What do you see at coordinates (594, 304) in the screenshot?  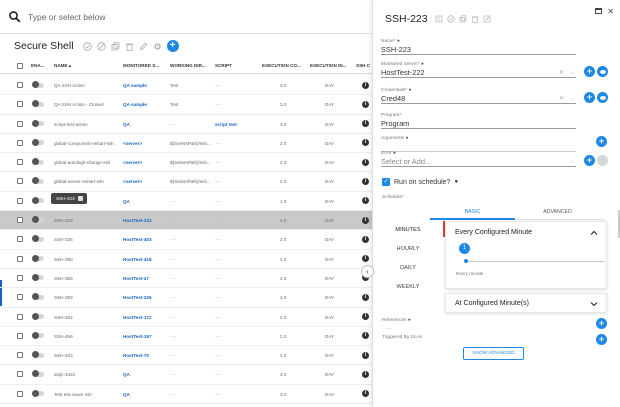 I see `chevron-down-icon` at bounding box center [594, 304].